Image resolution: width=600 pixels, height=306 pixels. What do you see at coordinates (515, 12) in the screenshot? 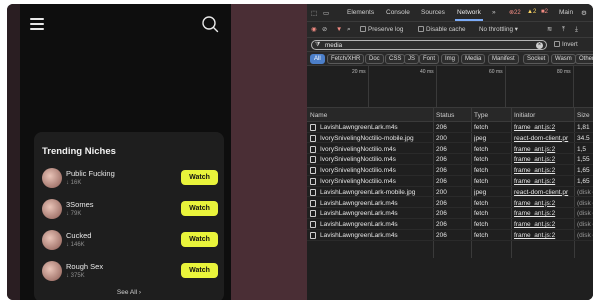
I see `error-badge: ⊗22` at bounding box center [515, 12].